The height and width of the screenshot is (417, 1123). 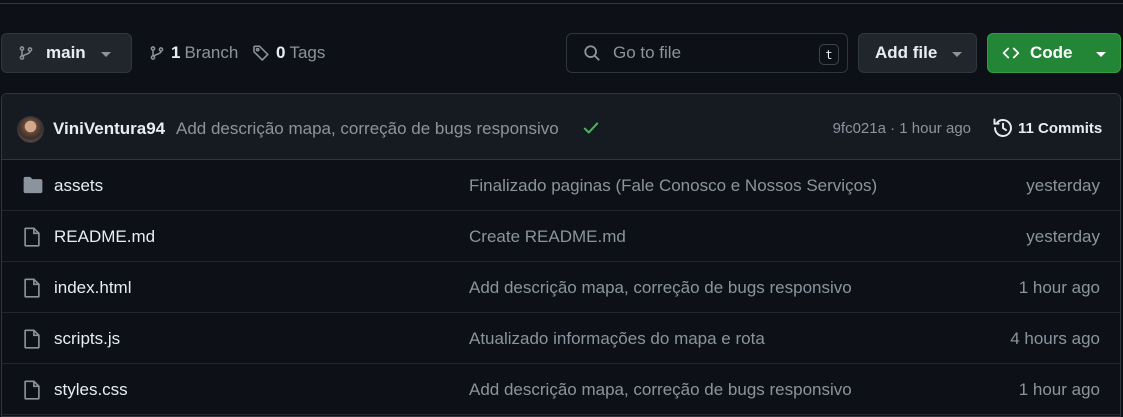 I want to click on code-button: Code, so click(x=1054, y=53).